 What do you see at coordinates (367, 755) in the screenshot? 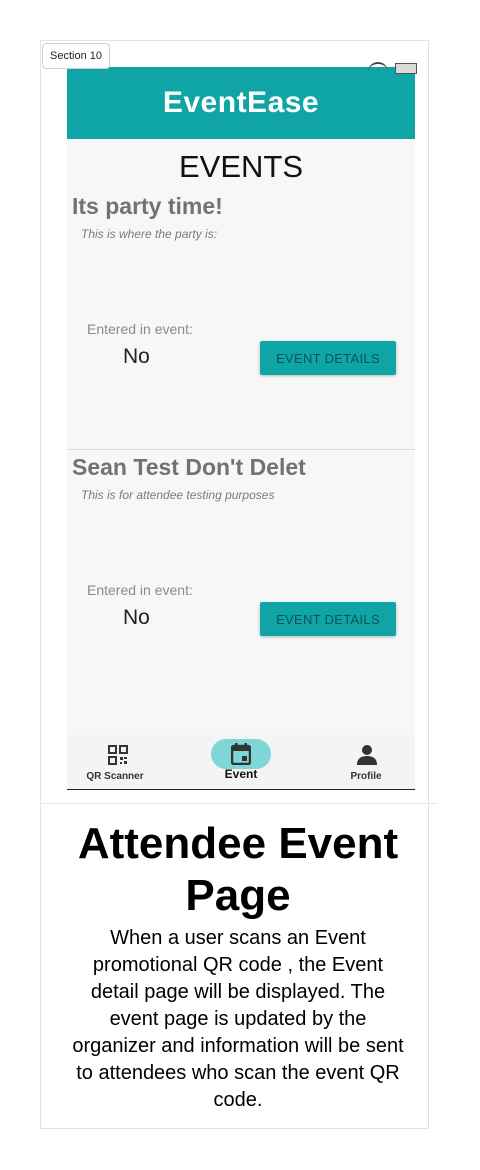
I see `person-icon` at bounding box center [367, 755].